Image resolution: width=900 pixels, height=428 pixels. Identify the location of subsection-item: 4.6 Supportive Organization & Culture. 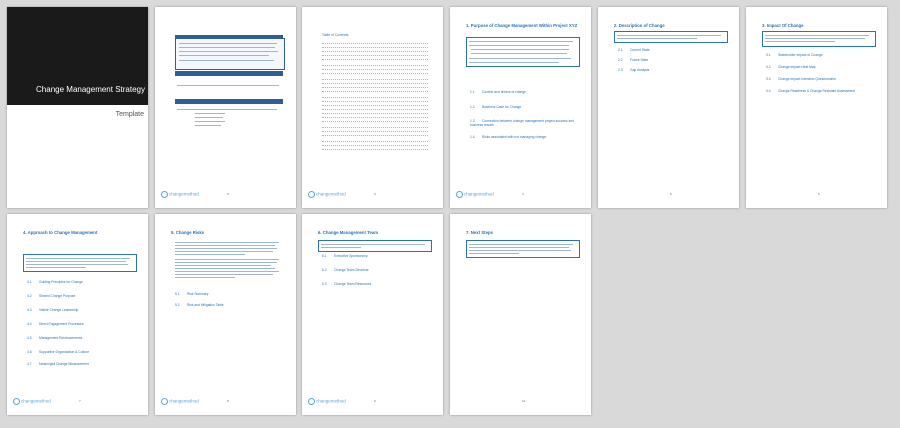
(82, 352).